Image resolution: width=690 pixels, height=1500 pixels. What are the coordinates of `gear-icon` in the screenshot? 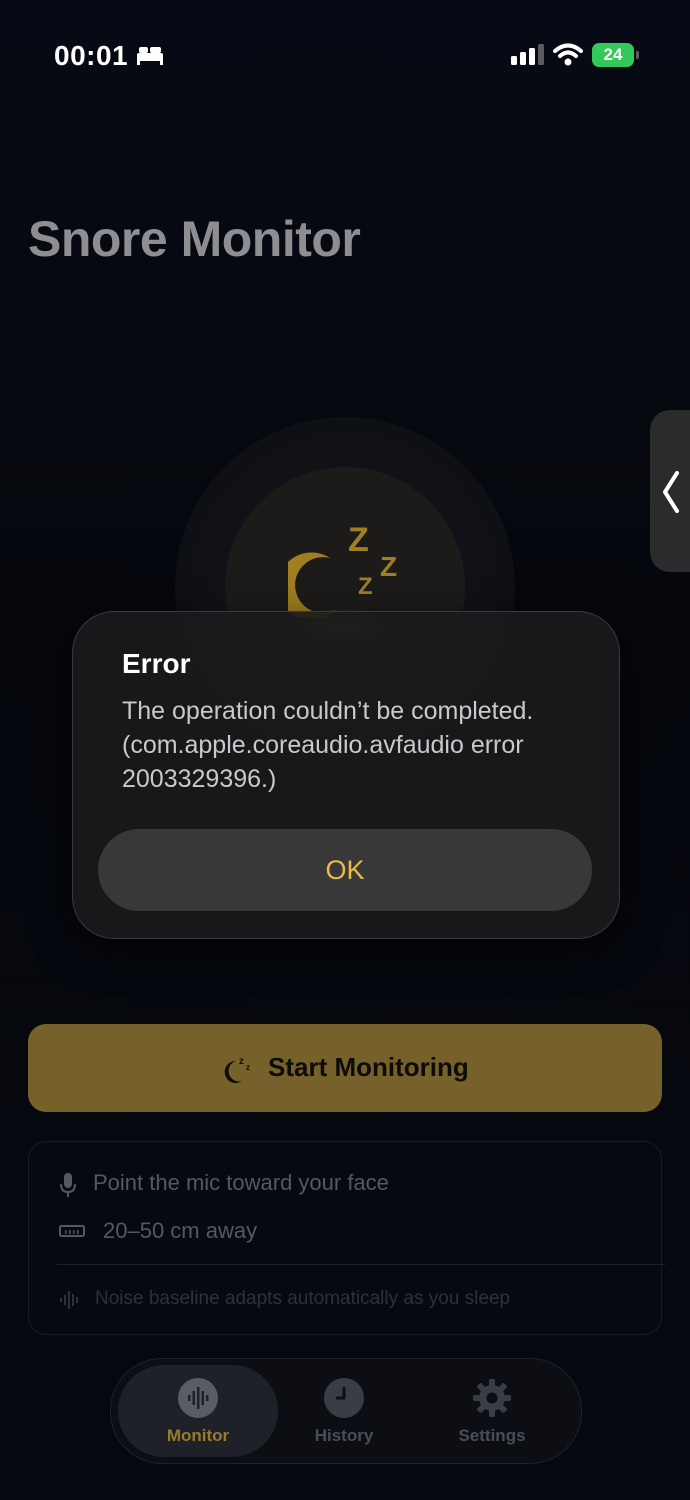 It's located at (492, 1398).